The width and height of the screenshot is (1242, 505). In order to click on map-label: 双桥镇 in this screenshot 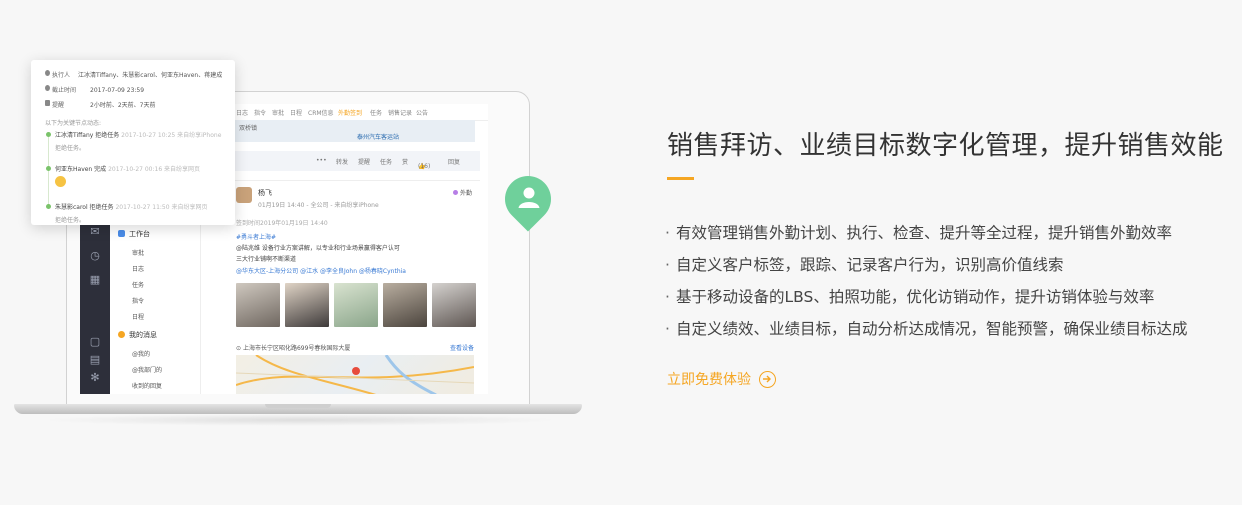, I will do `click(248, 128)`.